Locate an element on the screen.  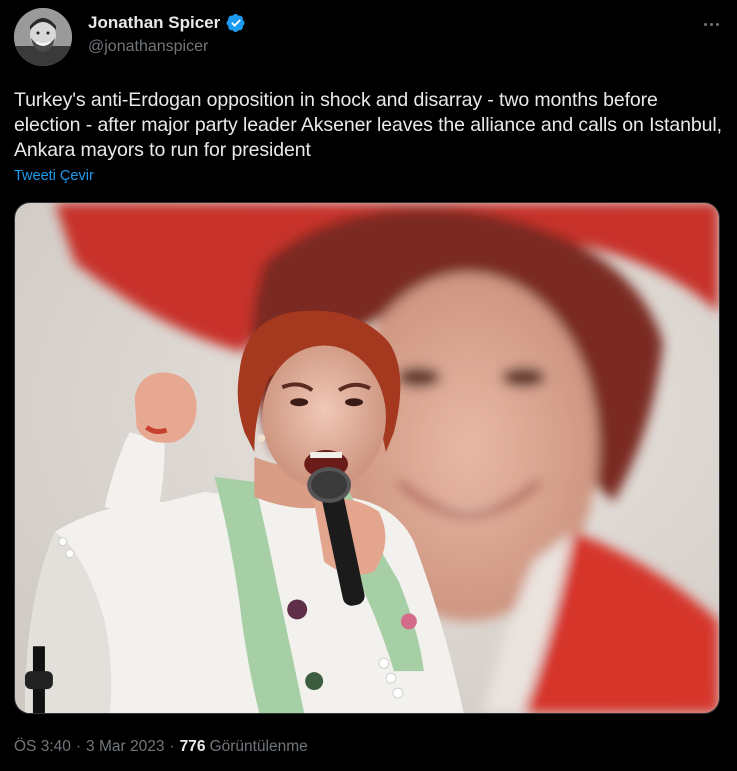
author-name-row: Jonathan Spicer is located at coordinates (167, 23).